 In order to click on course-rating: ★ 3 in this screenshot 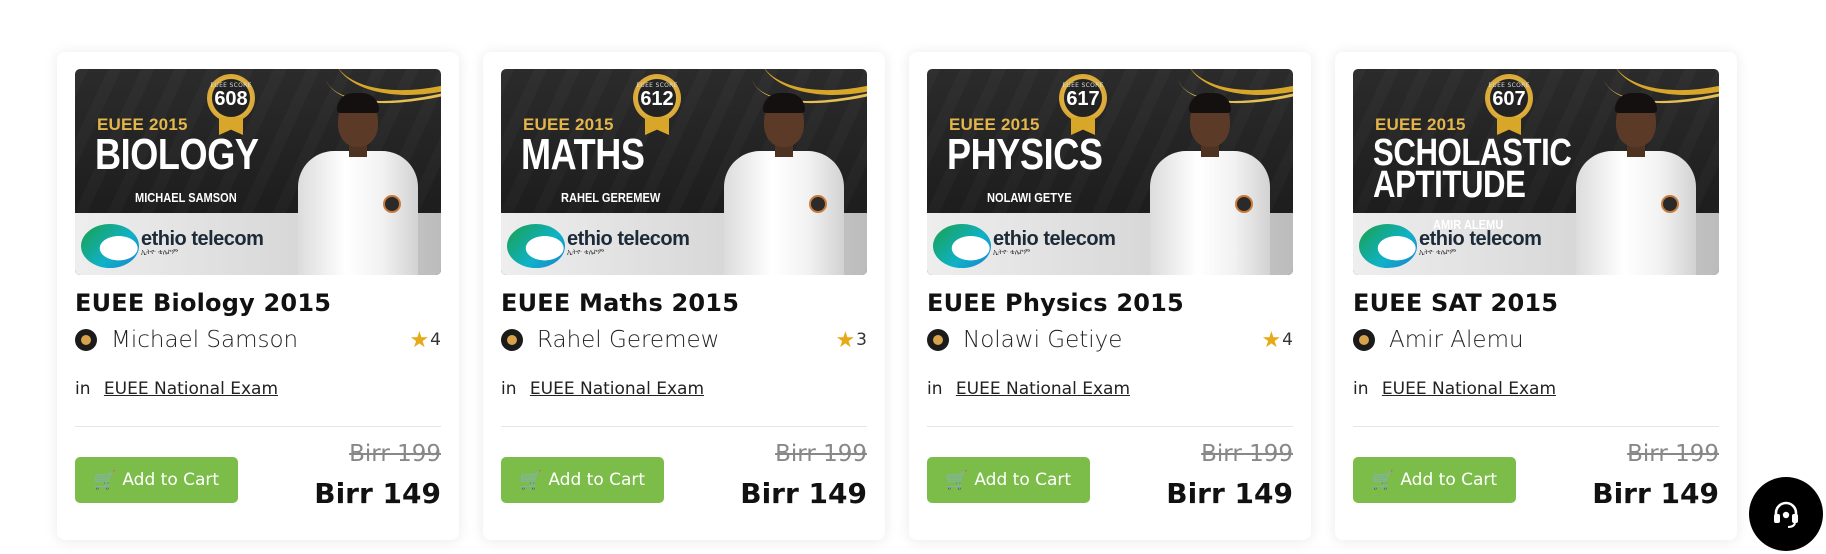, I will do `click(851, 340)`.